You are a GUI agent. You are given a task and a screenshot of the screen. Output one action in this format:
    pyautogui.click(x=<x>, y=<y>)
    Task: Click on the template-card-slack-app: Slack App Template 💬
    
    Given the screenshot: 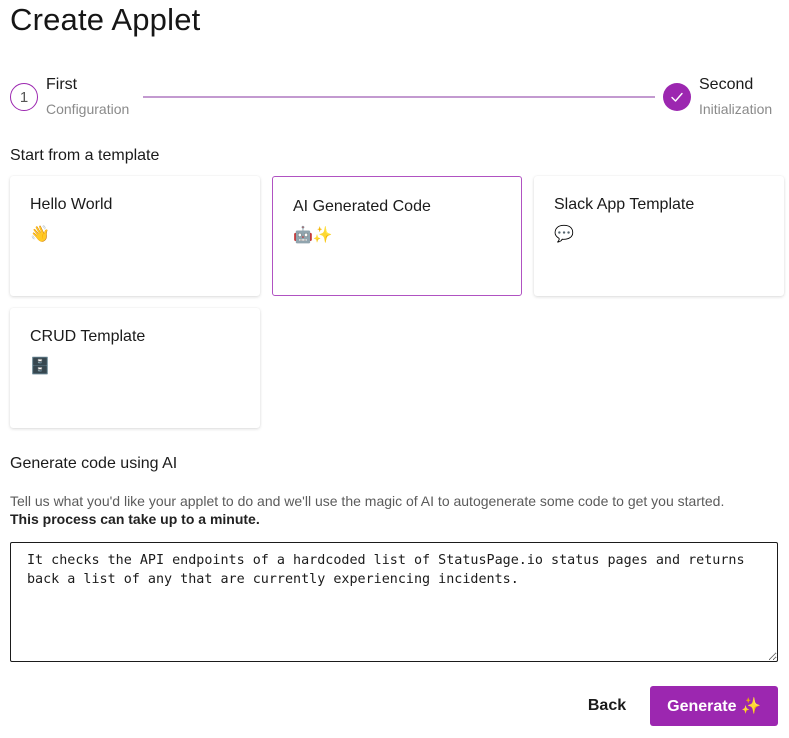 What is the action you would take?
    pyautogui.click(x=659, y=236)
    